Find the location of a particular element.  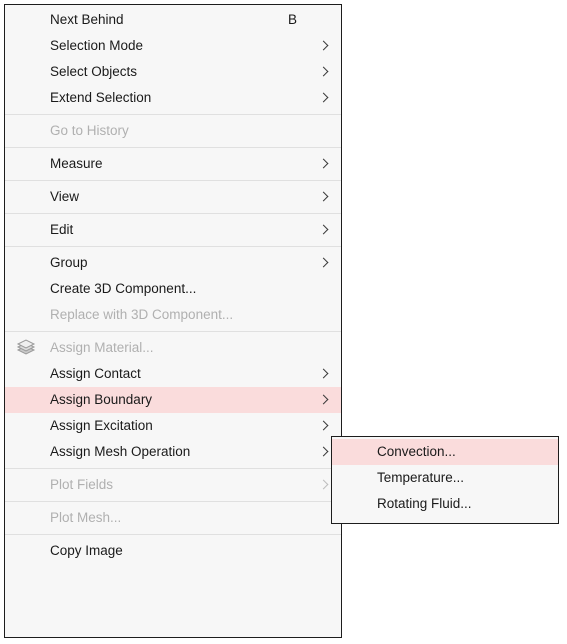

menu-item-next-behind: Next Behind B is located at coordinates (173, 20).